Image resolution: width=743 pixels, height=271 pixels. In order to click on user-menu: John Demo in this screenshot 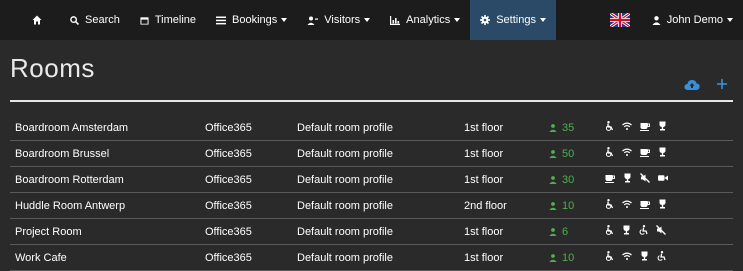, I will do `click(692, 20)`.